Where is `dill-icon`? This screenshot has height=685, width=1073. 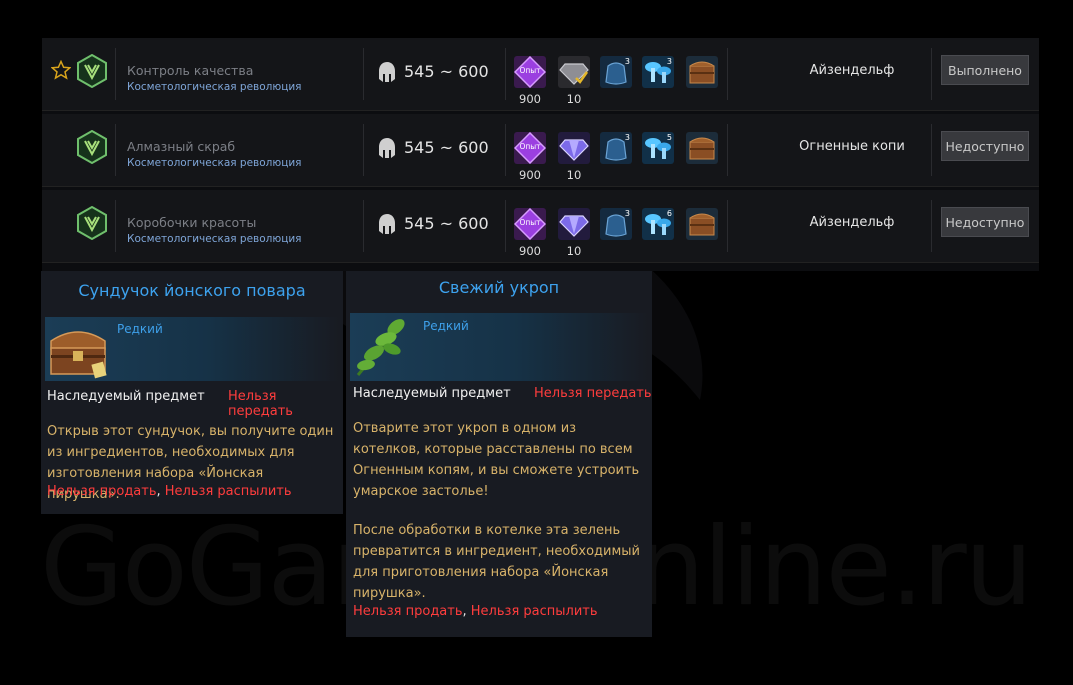
dill-icon is located at coordinates (380, 347).